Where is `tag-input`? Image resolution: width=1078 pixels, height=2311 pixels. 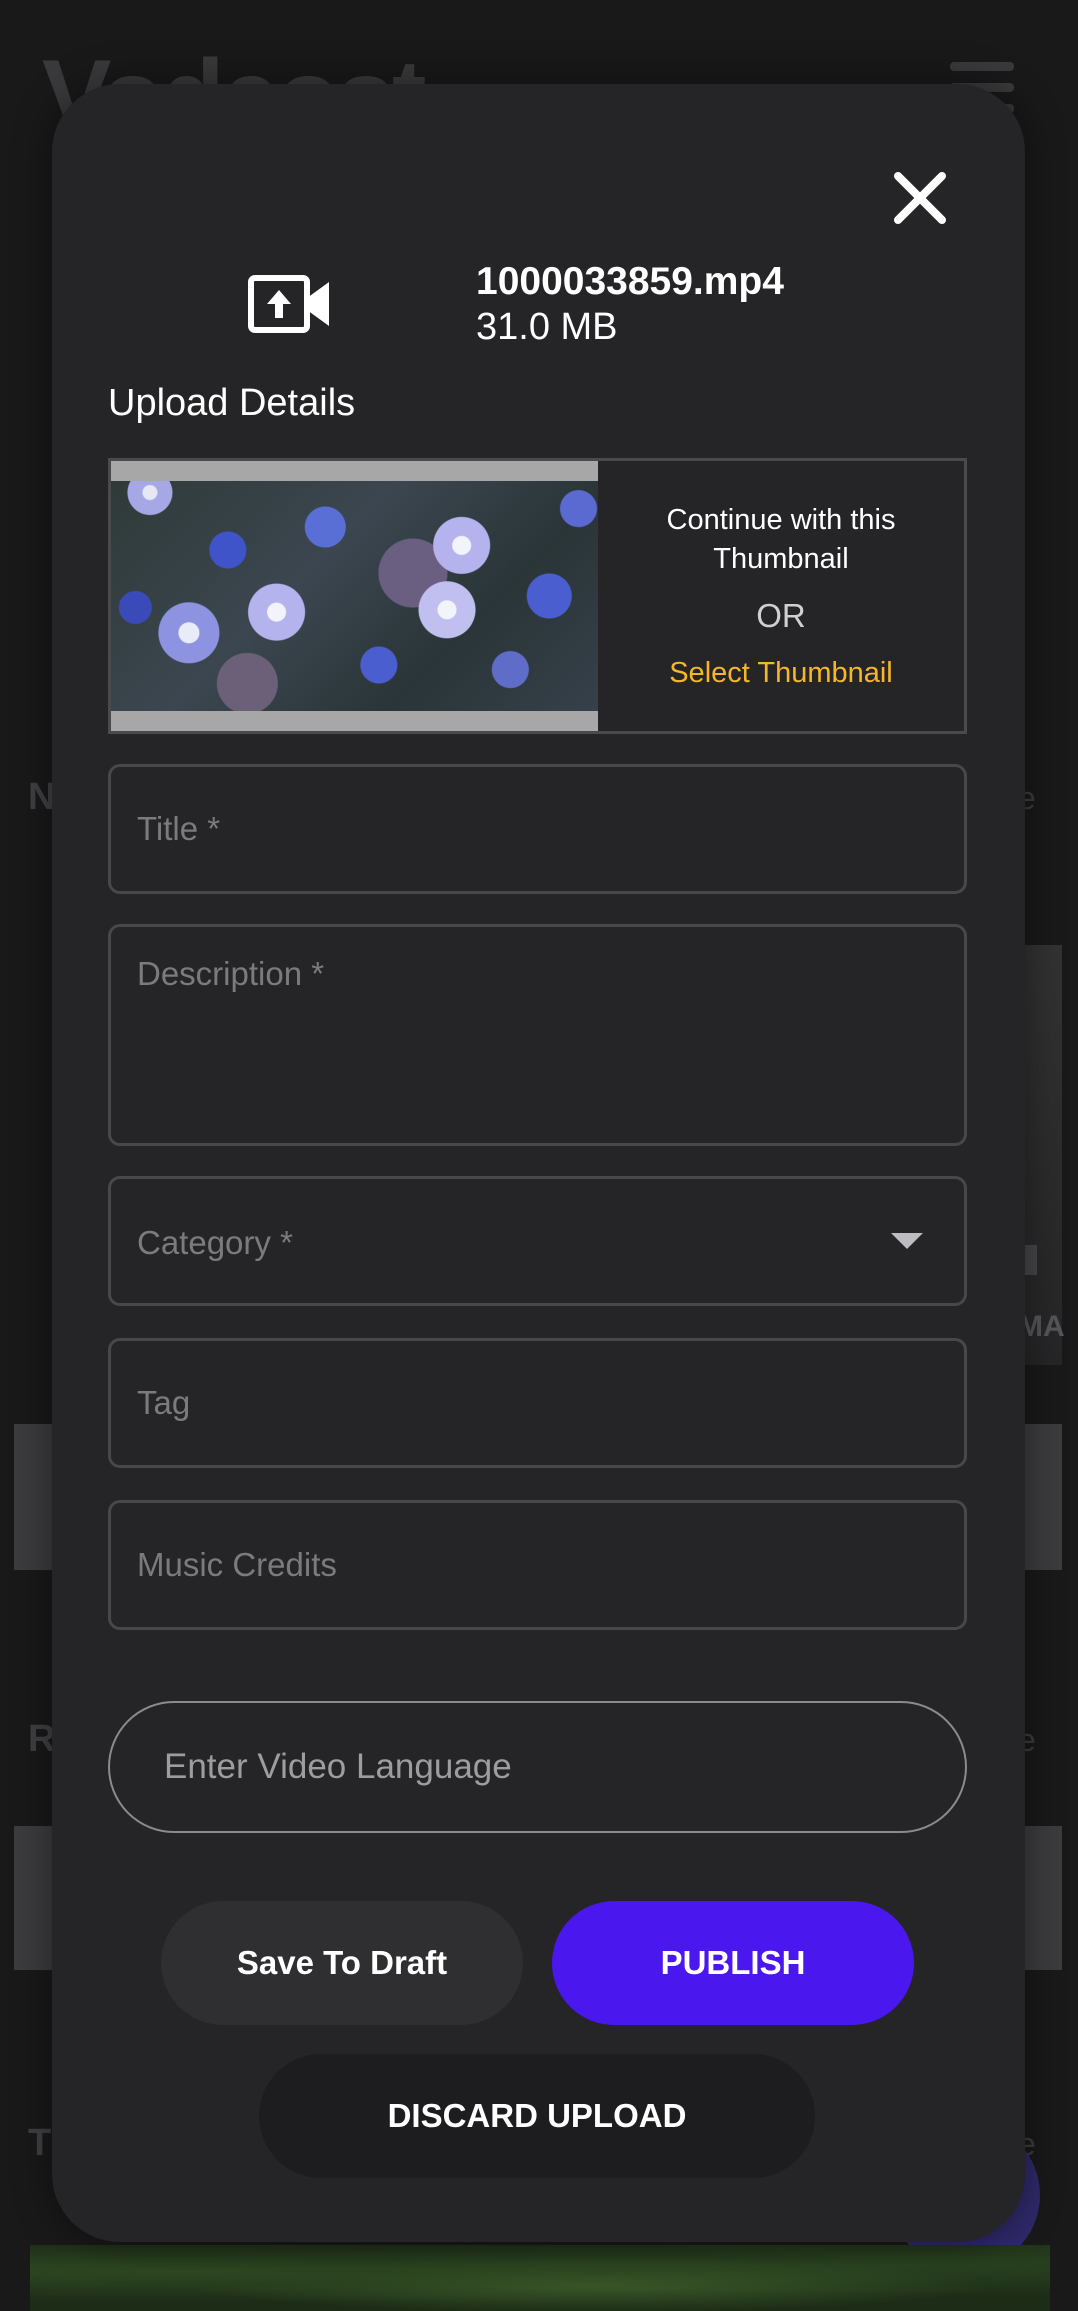
tag-input is located at coordinates (537, 1403).